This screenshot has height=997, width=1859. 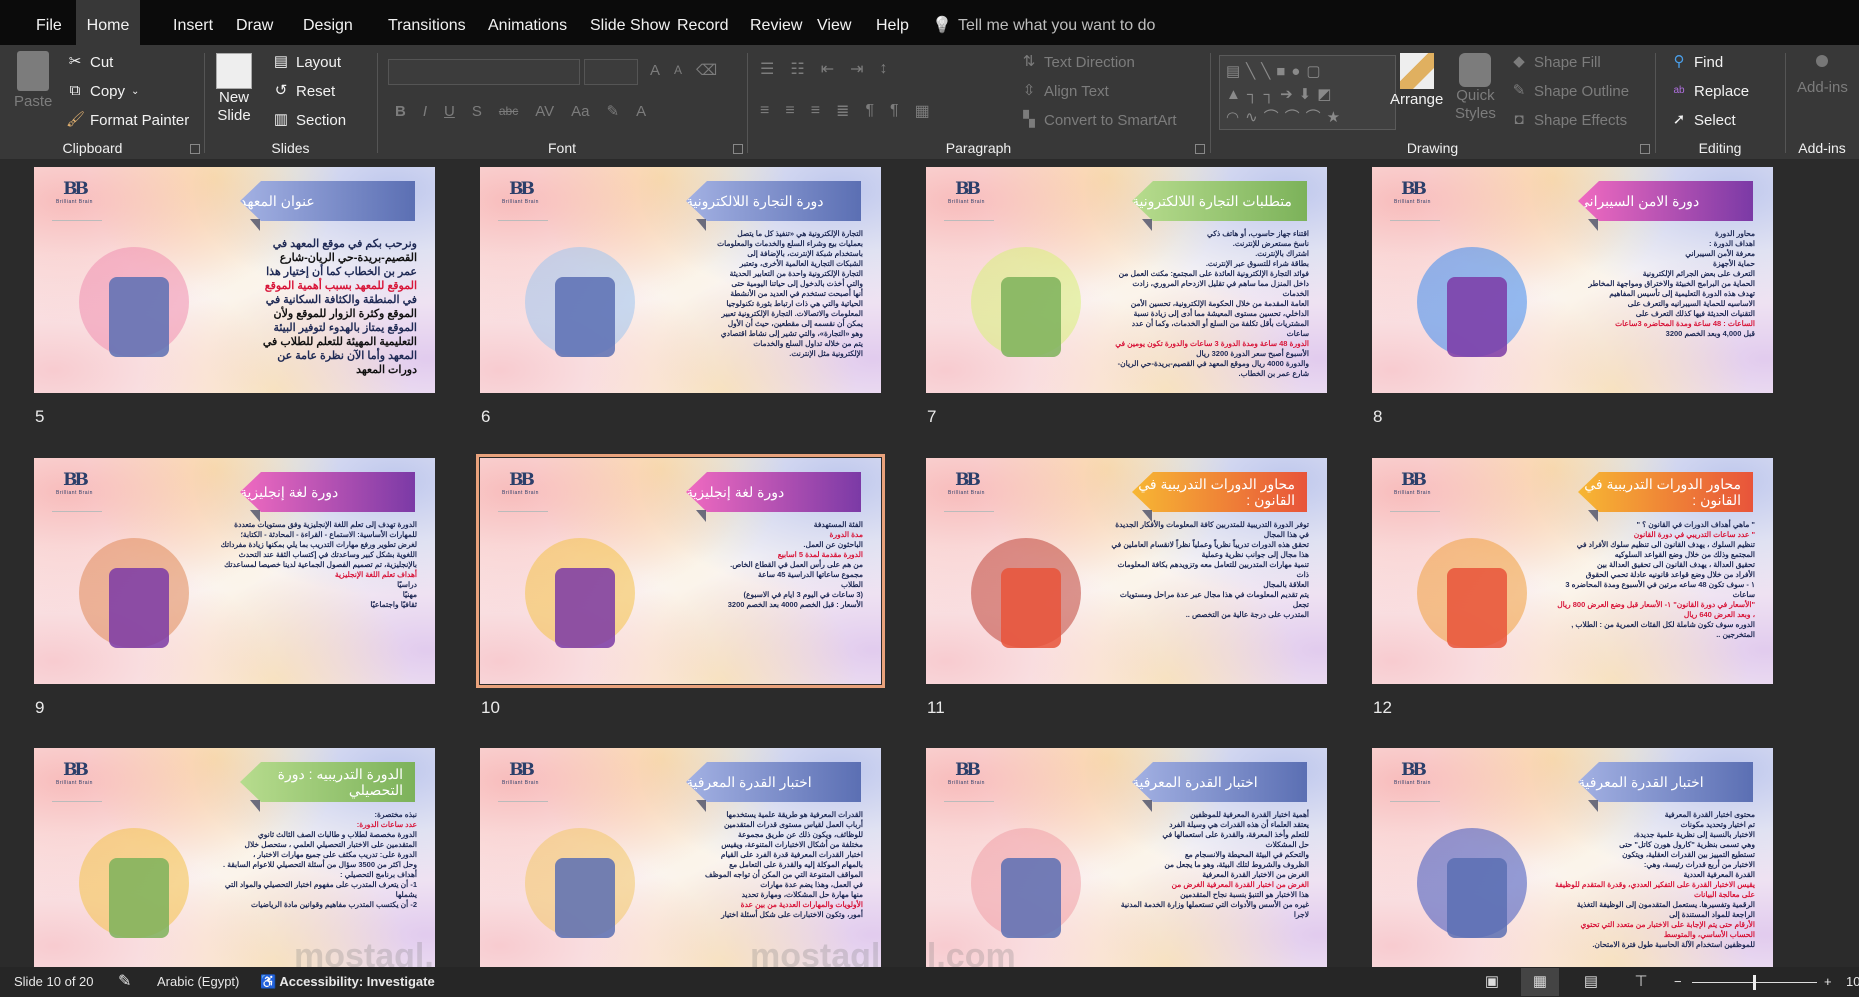 I want to click on cut-button: ✂ Cut, so click(x=90, y=62).